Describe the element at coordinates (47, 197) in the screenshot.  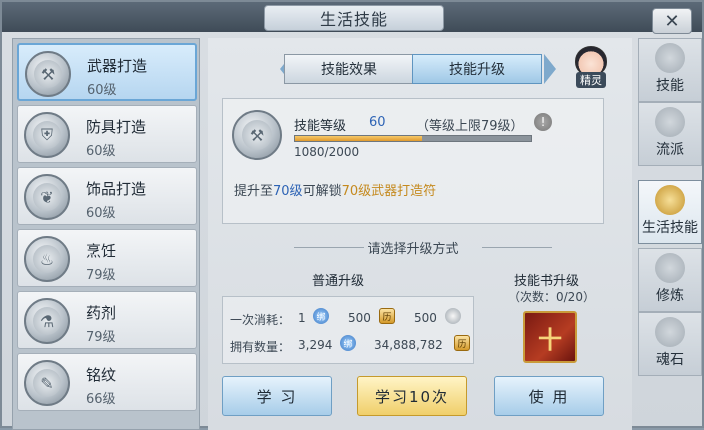
I see `accessory-craft-icon: ❦` at that location.